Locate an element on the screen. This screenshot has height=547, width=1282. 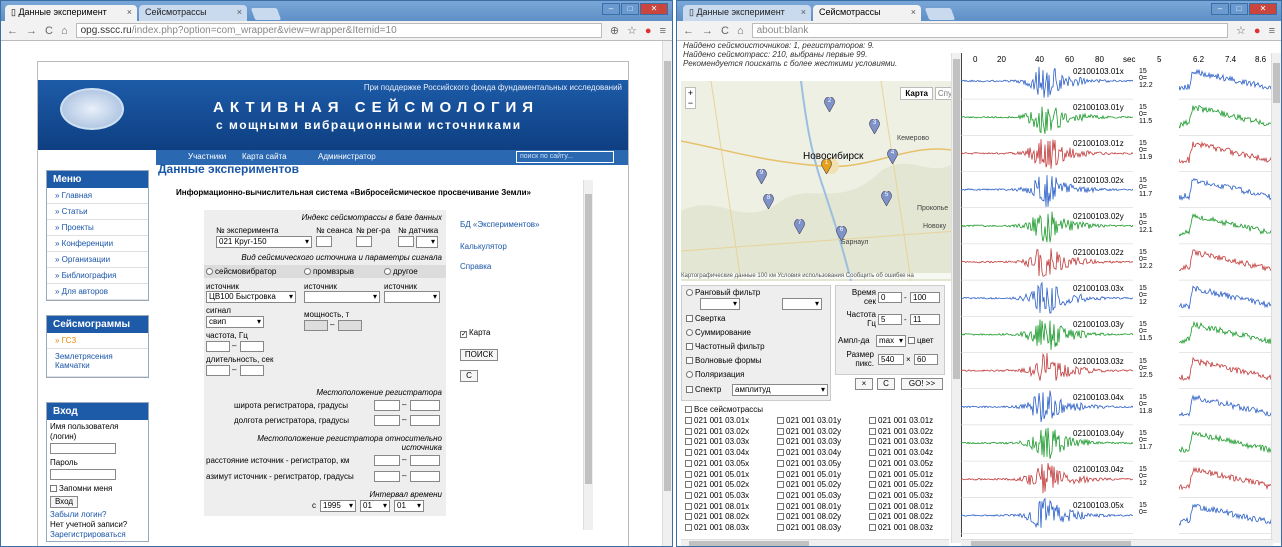
map-type-button: Карта is located at coordinates (916, 93).